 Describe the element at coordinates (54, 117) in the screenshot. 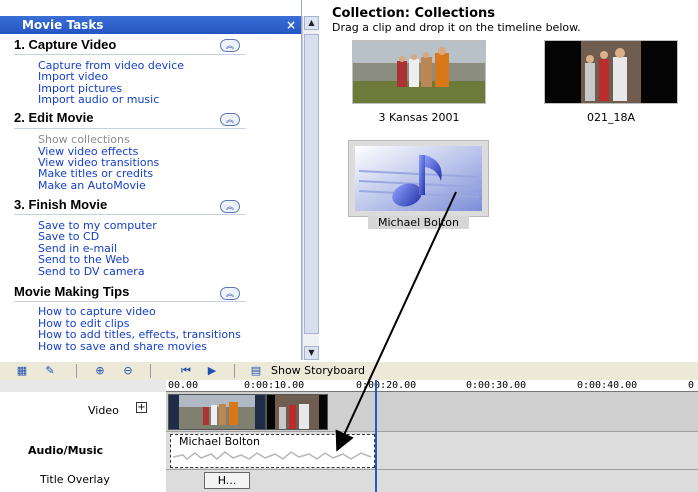

I see `section-title-edit-movie: 2. Edit Movie` at that location.